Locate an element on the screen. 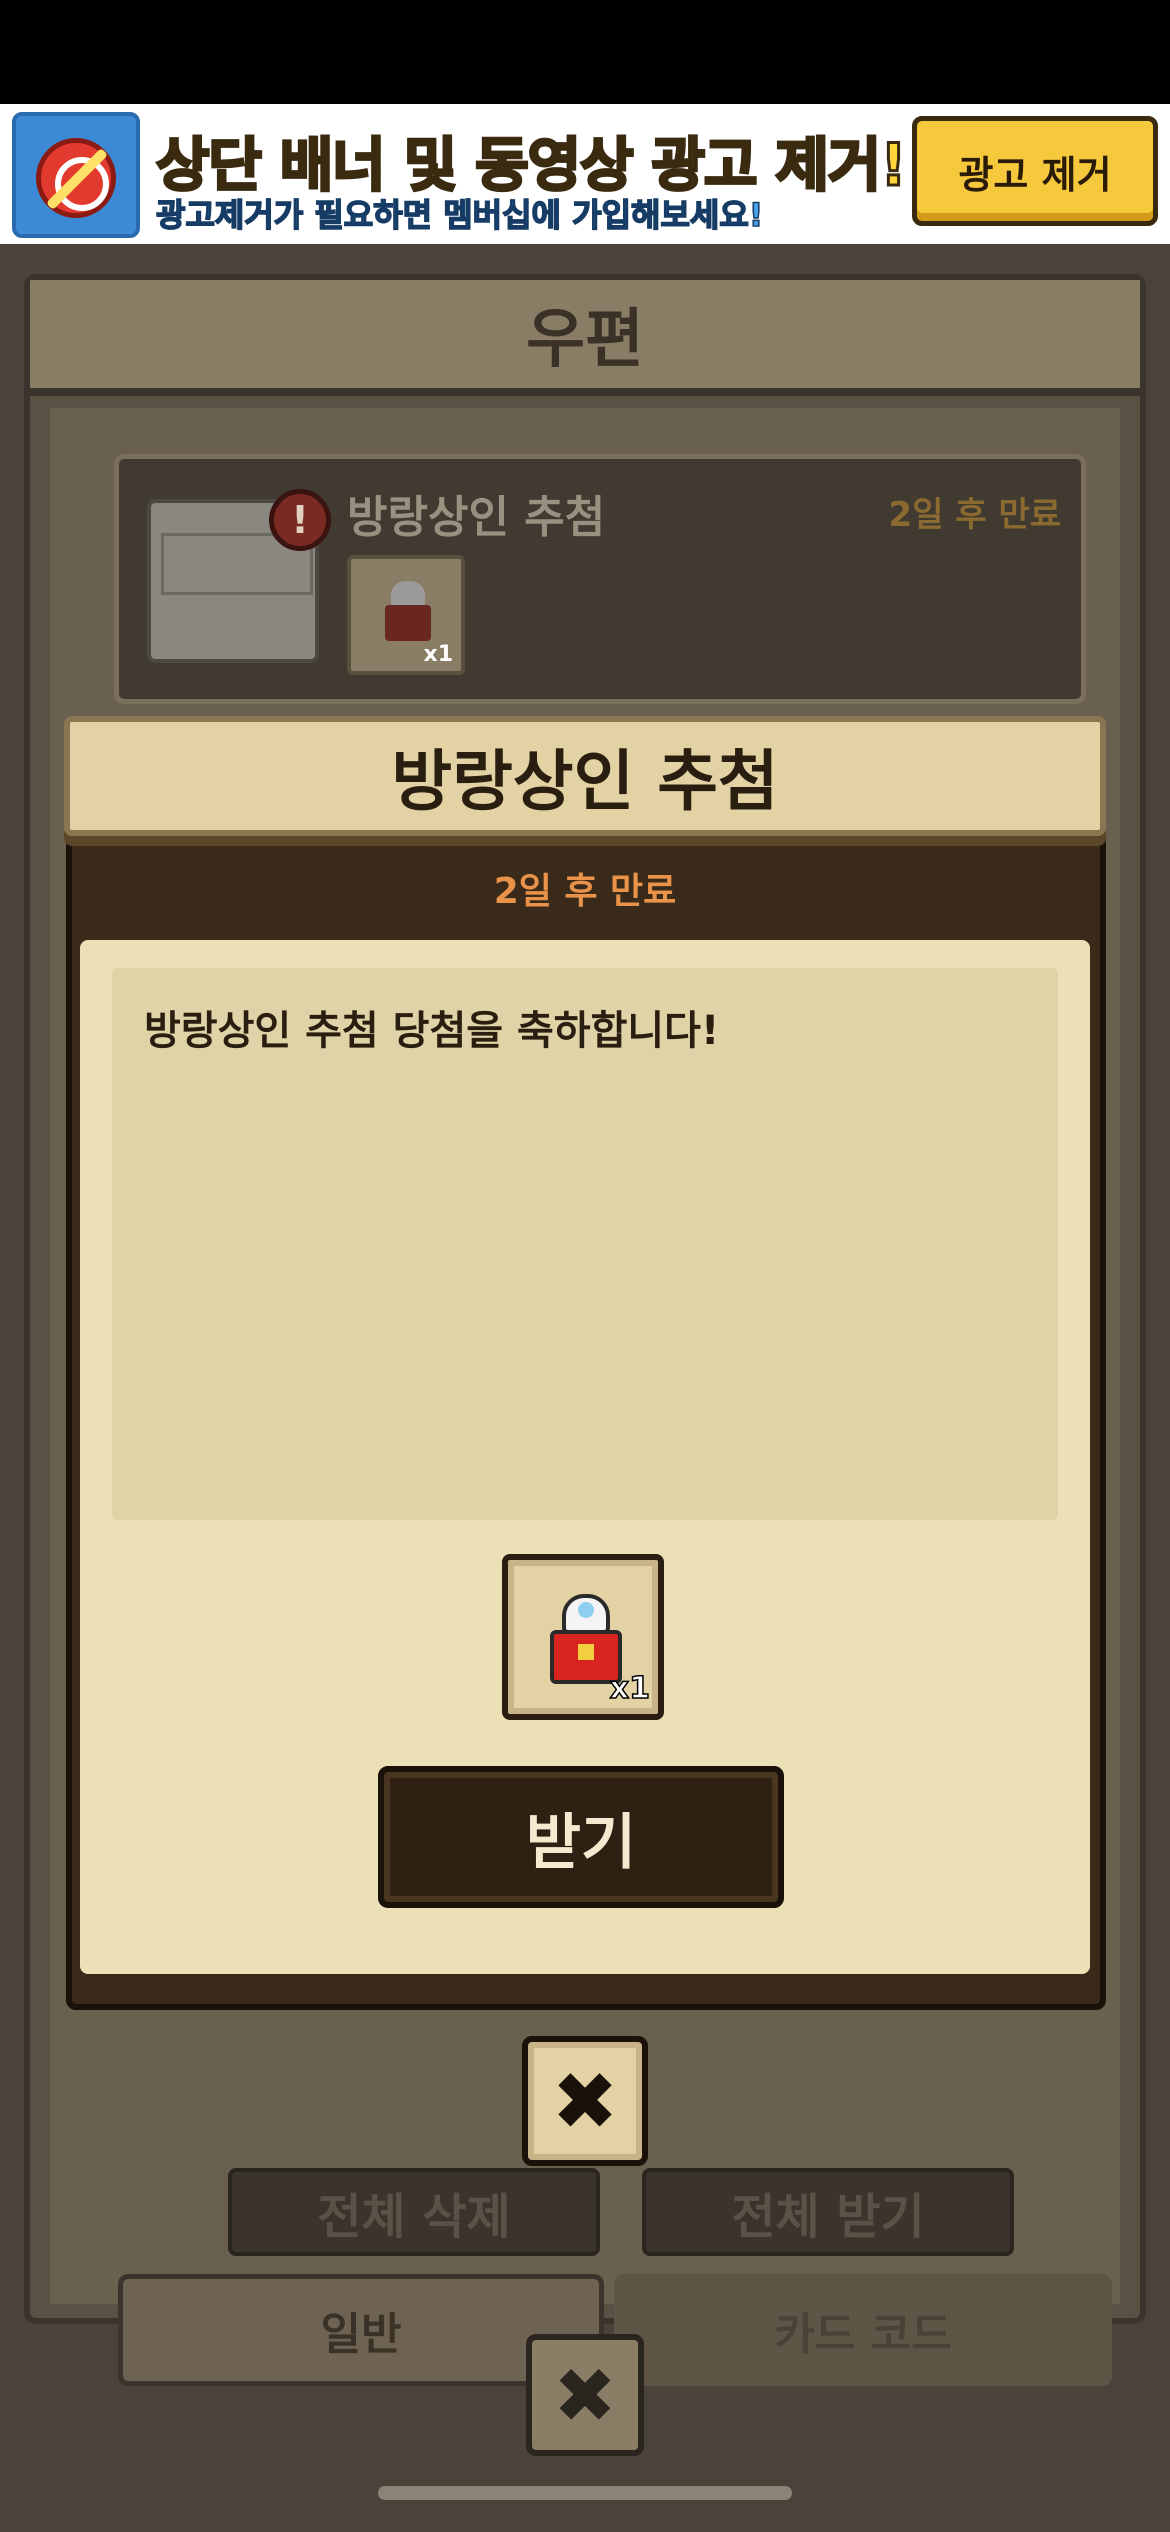 This screenshot has width=1170, height=2532. no-ads-clock-icon is located at coordinates (76, 175).